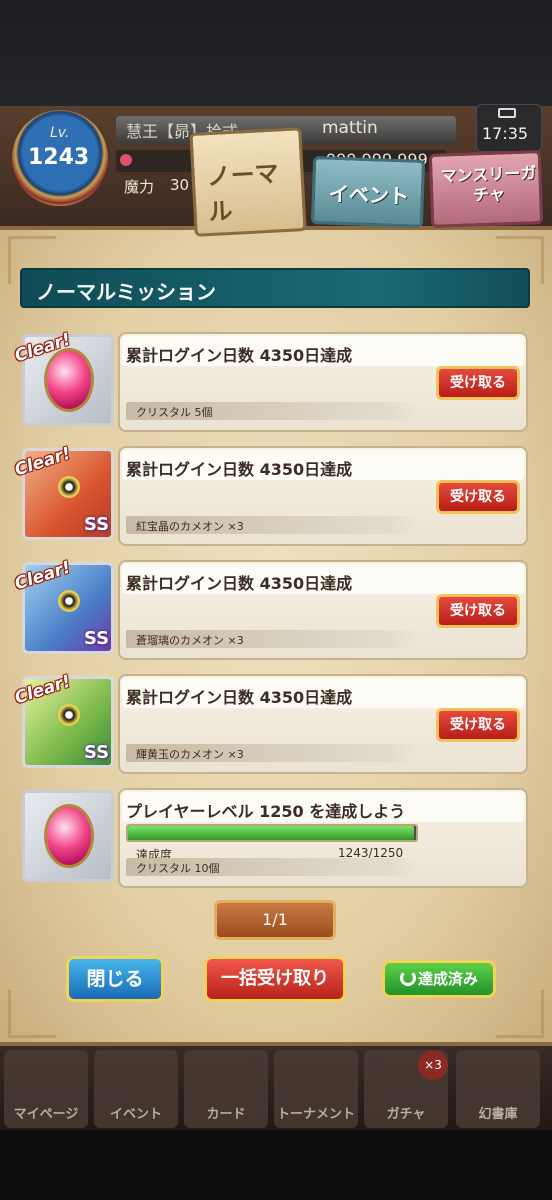 The width and height of the screenshot is (552, 1200). Describe the element at coordinates (488, 184) in the screenshot. I see `tab-monthly-label: マンスリーガチャ` at that location.